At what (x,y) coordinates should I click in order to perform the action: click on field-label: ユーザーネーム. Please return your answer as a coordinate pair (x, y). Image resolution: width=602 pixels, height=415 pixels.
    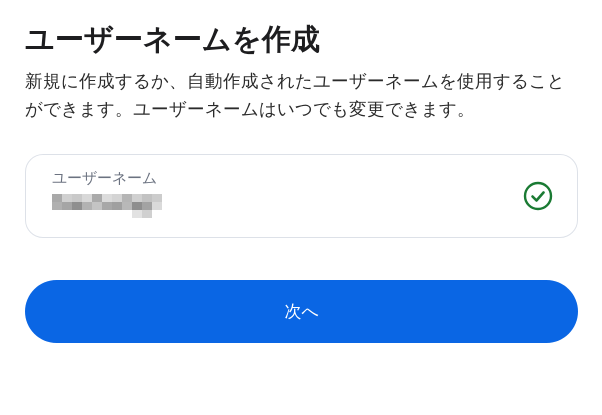
    Looking at the image, I should click on (105, 178).